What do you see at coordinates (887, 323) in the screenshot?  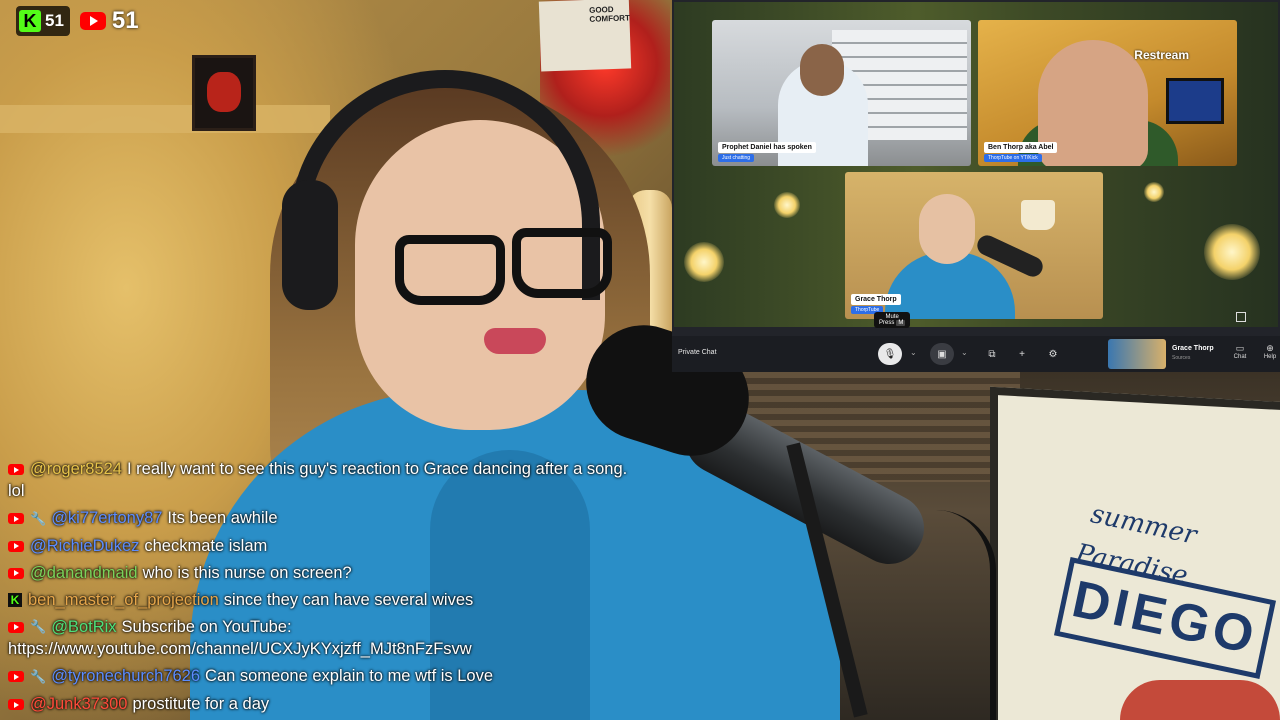 I see `tooltip-press: Press` at bounding box center [887, 323].